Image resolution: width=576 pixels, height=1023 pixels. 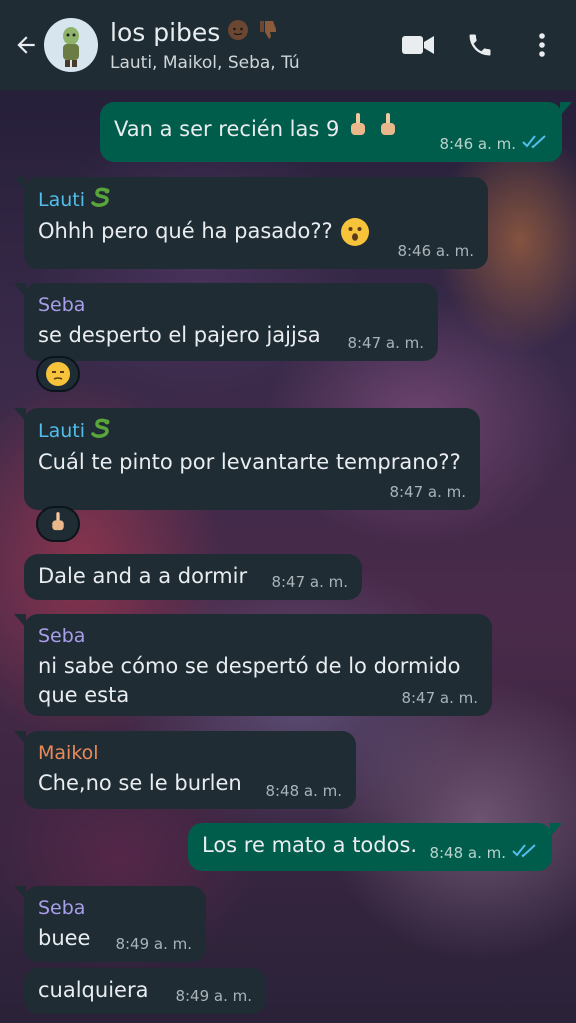 I want to click on thumbs-down-icon, so click(x=268, y=33).